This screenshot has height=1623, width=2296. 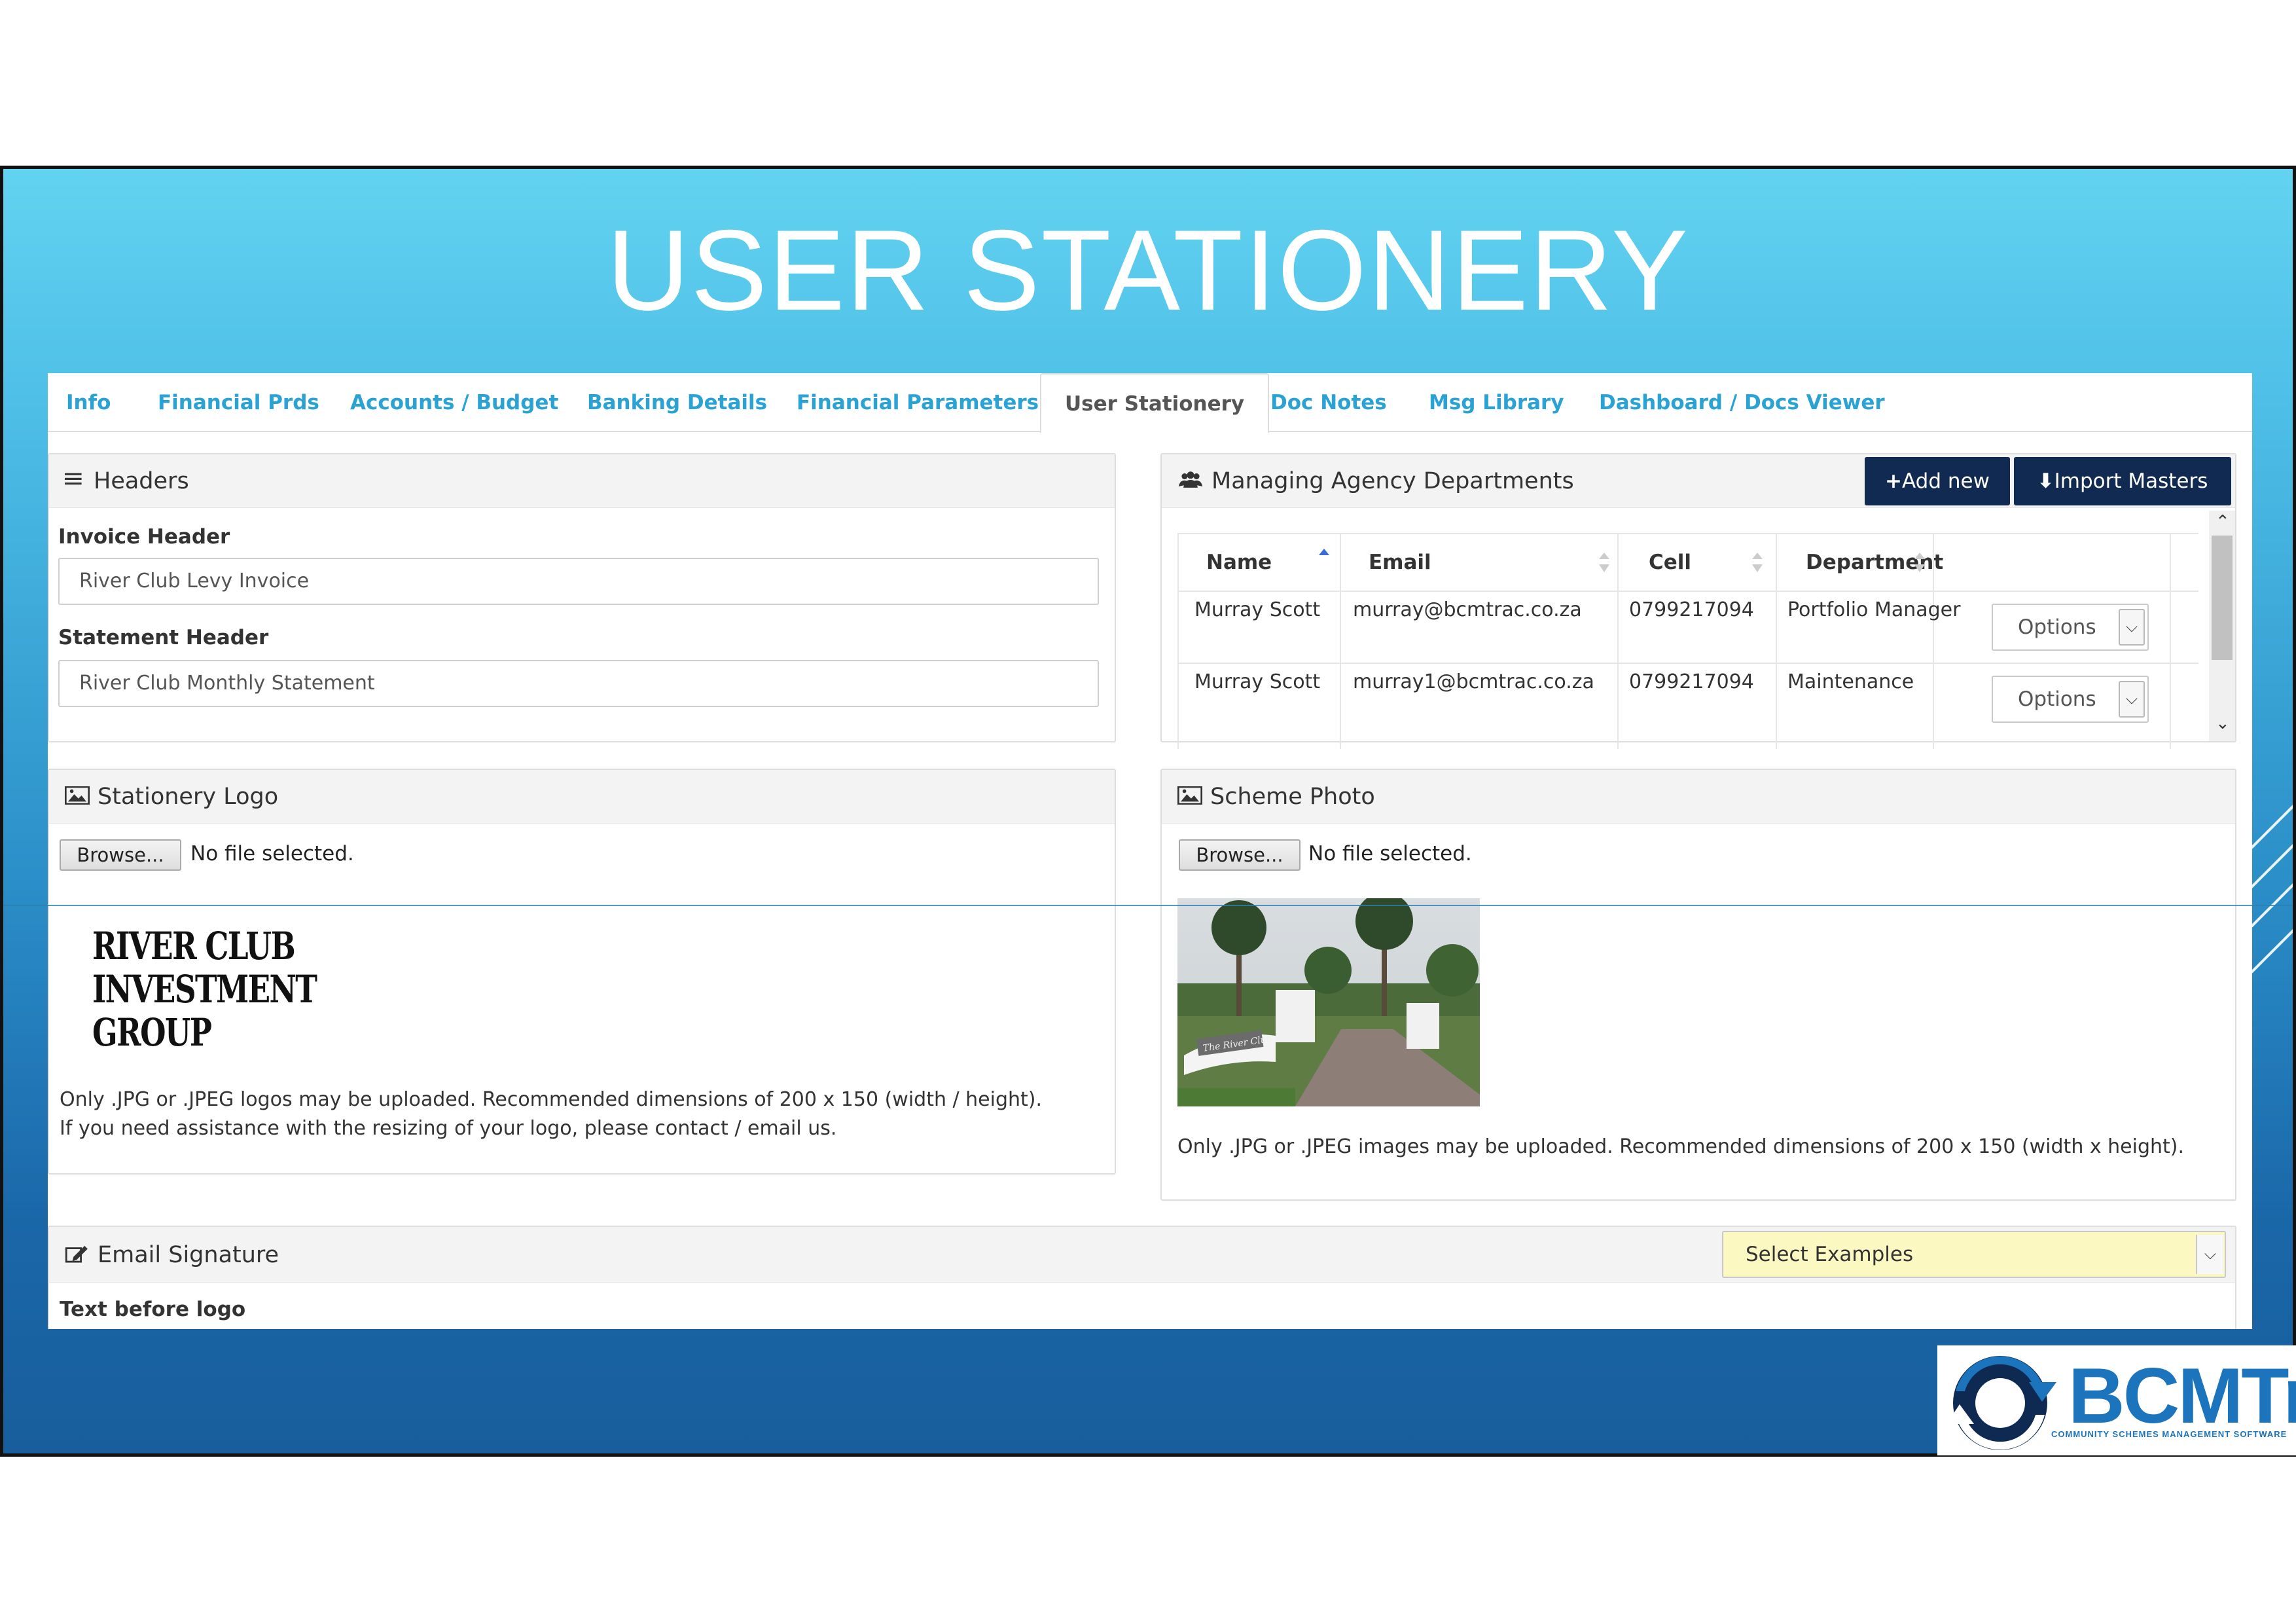 I want to click on table-cell-email: murray@bcmtrac.co.za, so click(x=1468, y=609).